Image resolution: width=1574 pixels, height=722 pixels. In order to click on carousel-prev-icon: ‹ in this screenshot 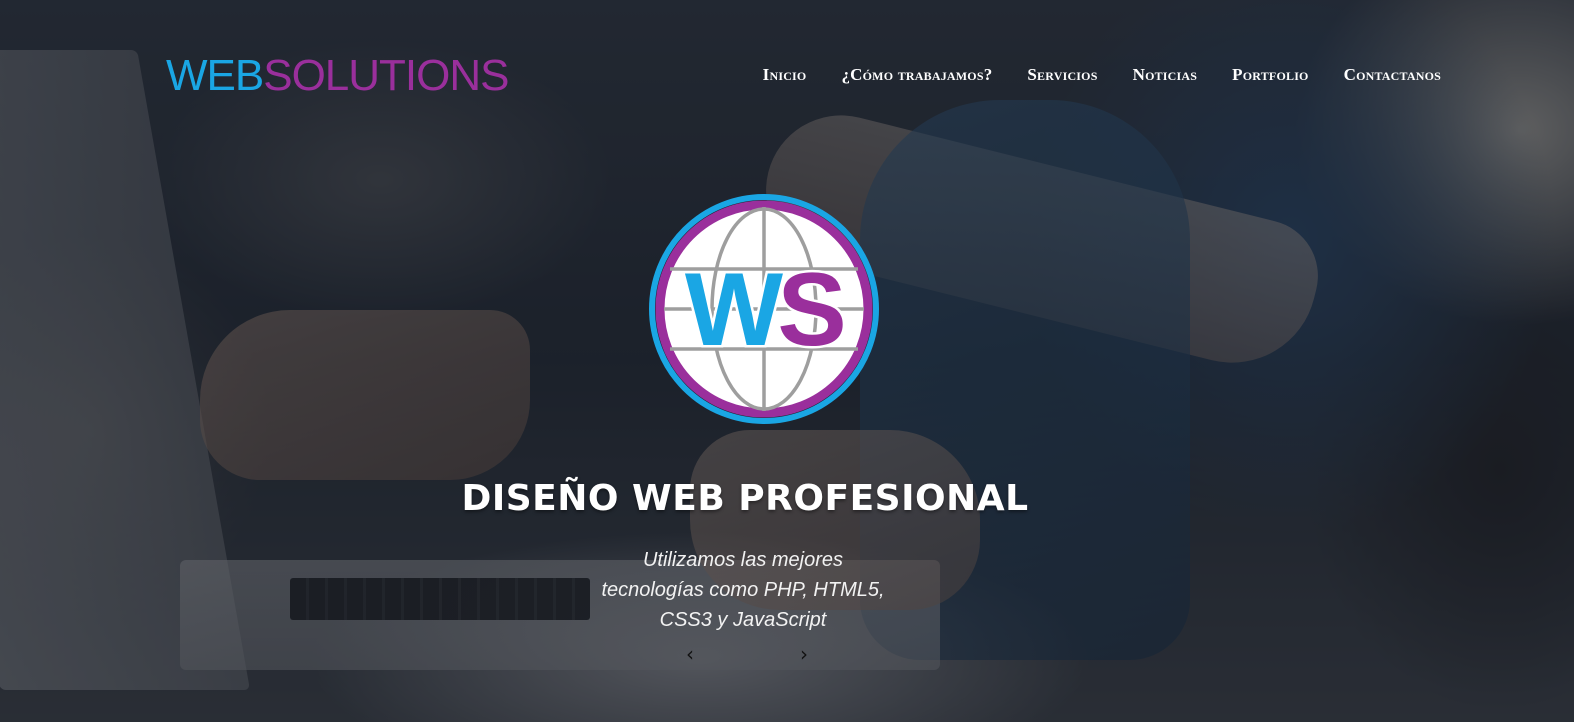, I will do `click(690, 654)`.